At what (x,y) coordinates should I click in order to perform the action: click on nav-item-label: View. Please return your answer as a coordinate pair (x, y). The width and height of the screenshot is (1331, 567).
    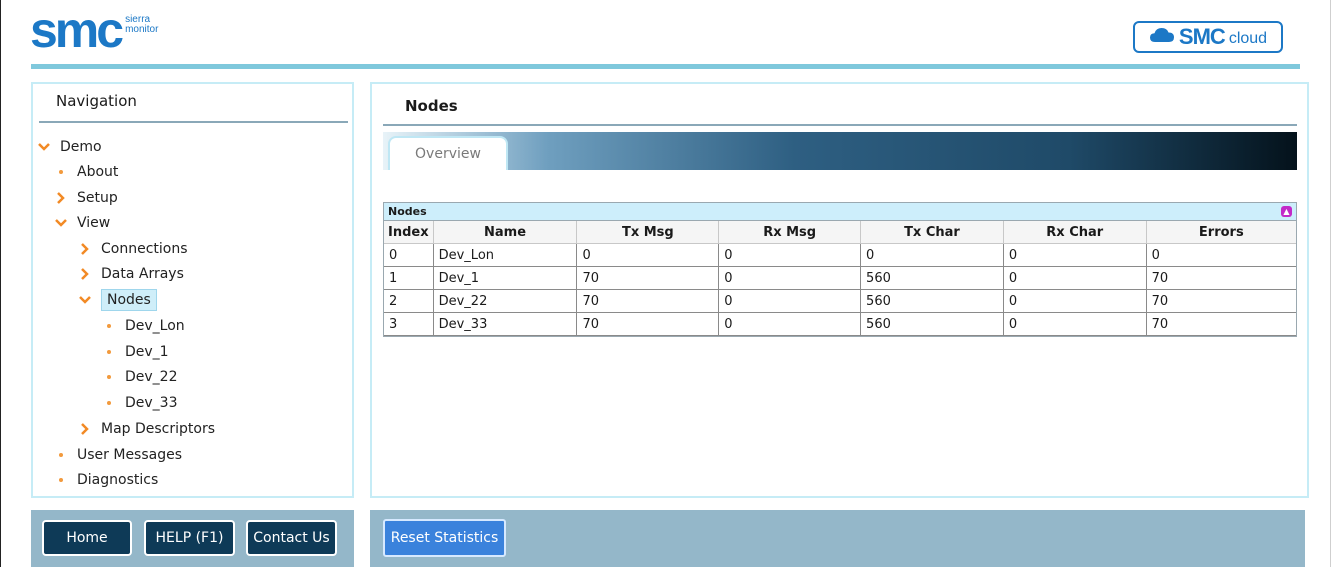
    Looking at the image, I should click on (94, 223).